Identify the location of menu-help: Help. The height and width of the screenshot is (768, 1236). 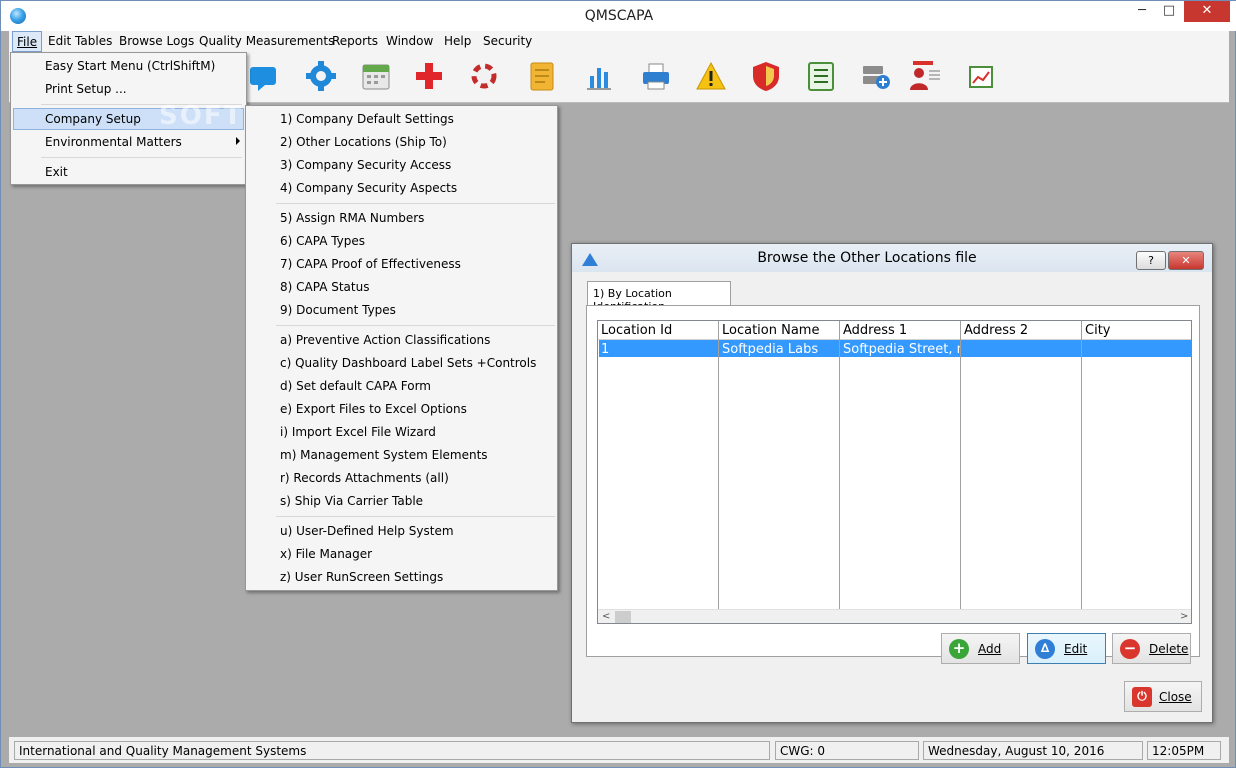
(457, 41).